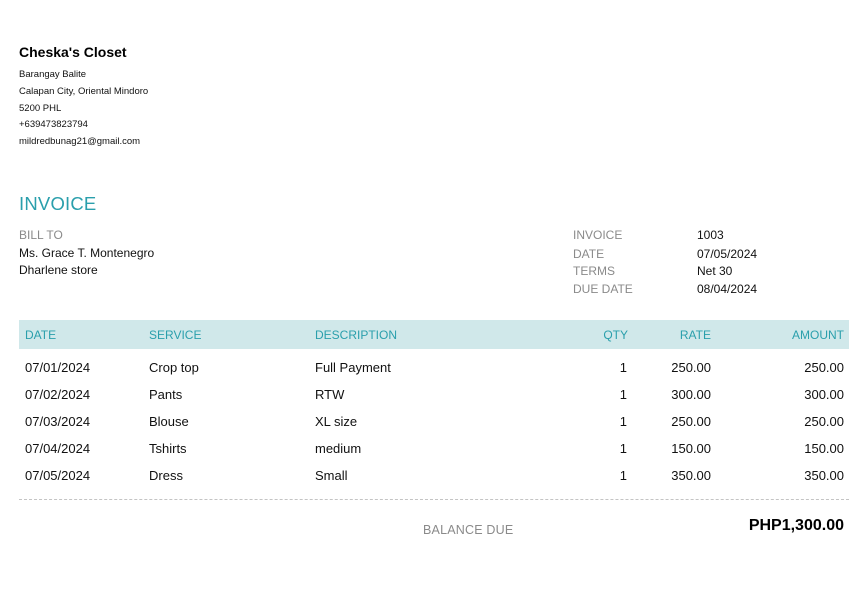 Image resolution: width=867 pixels, height=592 pixels. What do you see at coordinates (434, 334) in the screenshot?
I see `items-table-header: DATE SERVICE DESCRIPTION QTY RATE AMOUNT` at bounding box center [434, 334].